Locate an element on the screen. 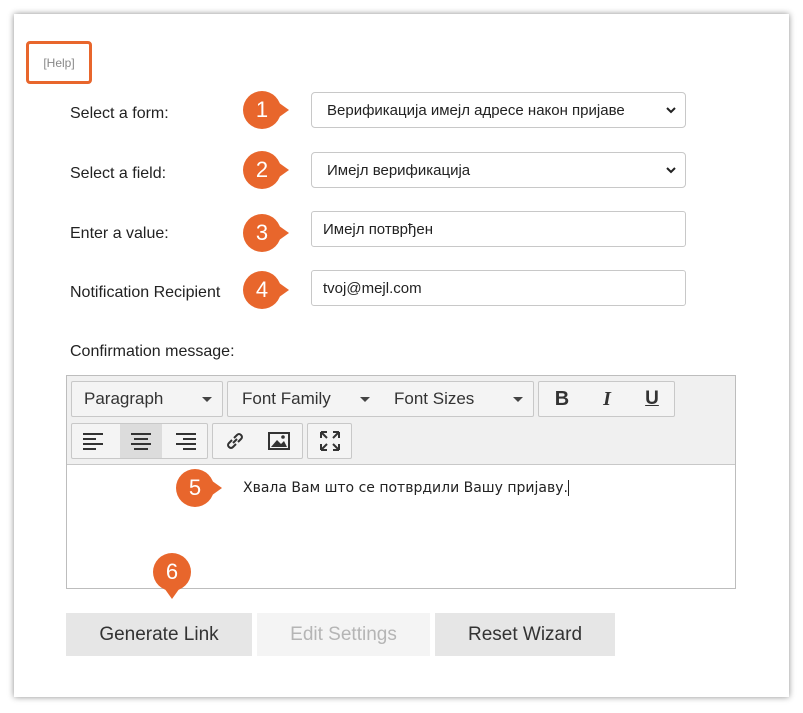  editor-content: Хвала Вам што се потврдили Вашу пријаву. is located at coordinates (406, 488).